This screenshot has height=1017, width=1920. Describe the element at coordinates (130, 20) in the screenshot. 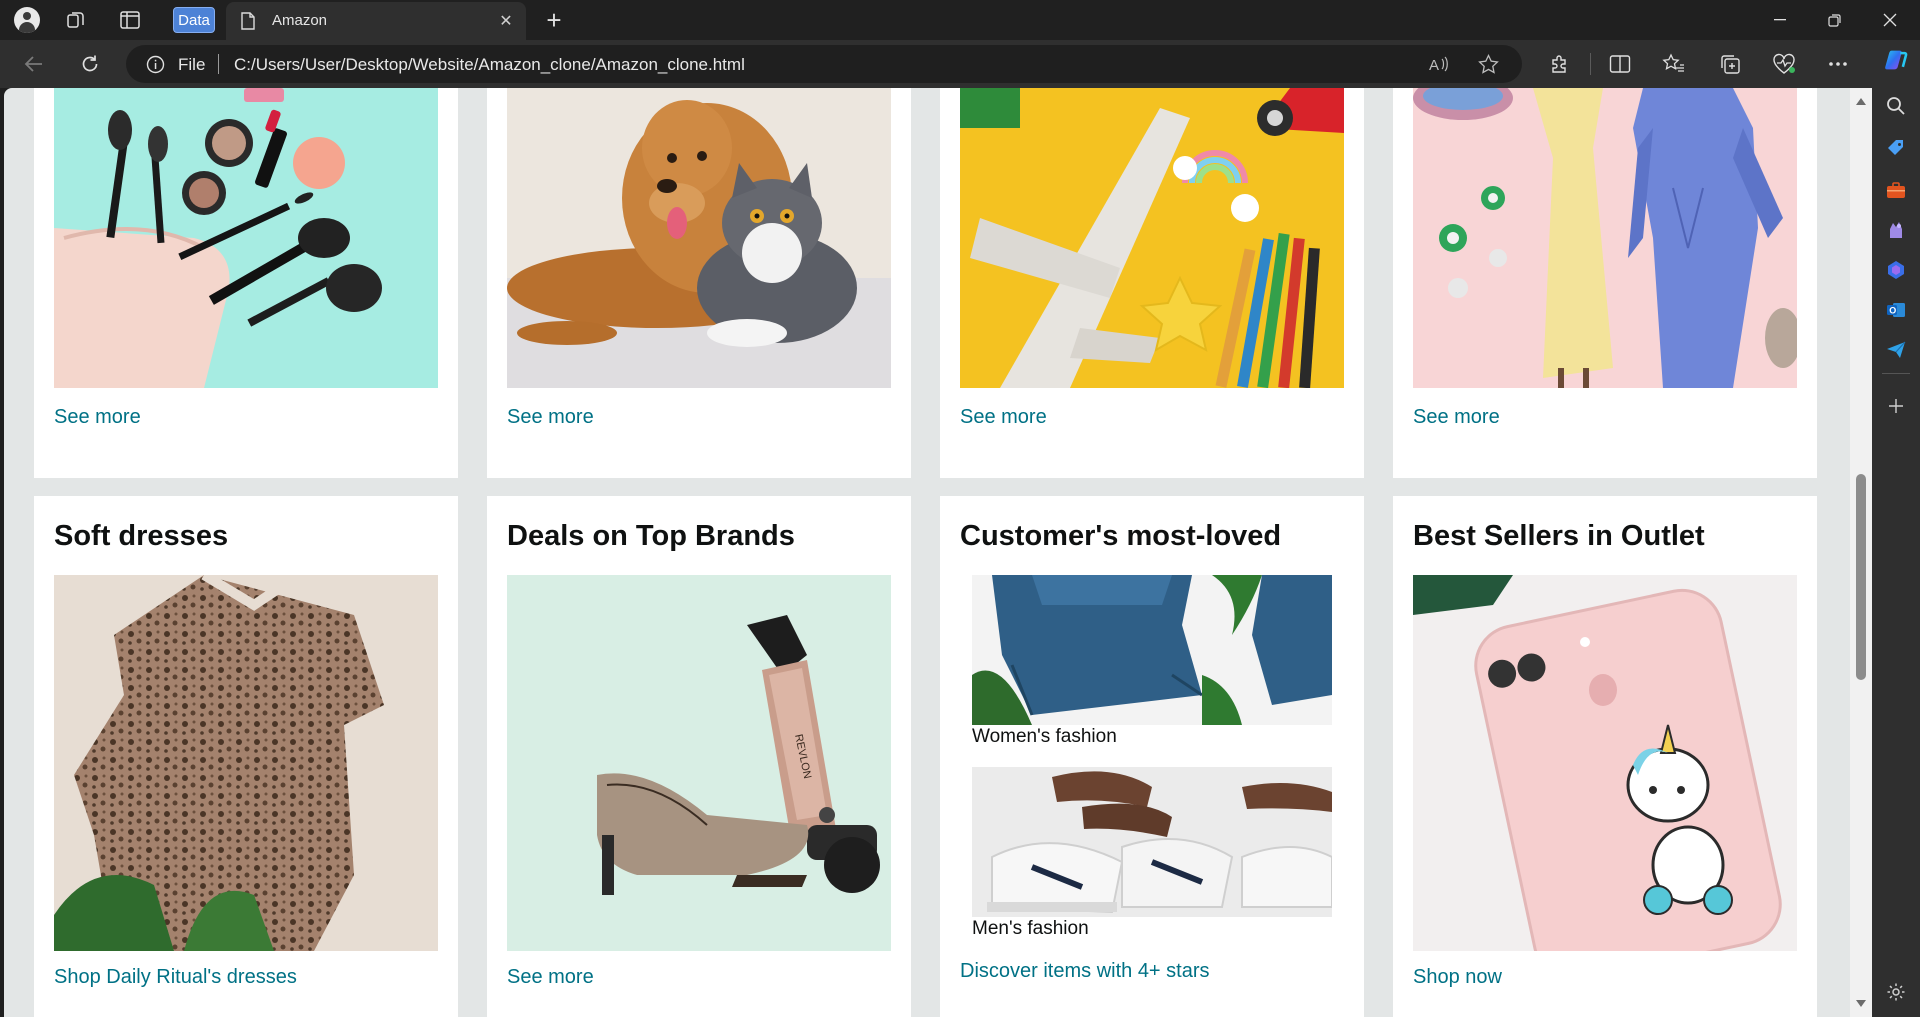

I see `vertical-tabs-icon` at that location.